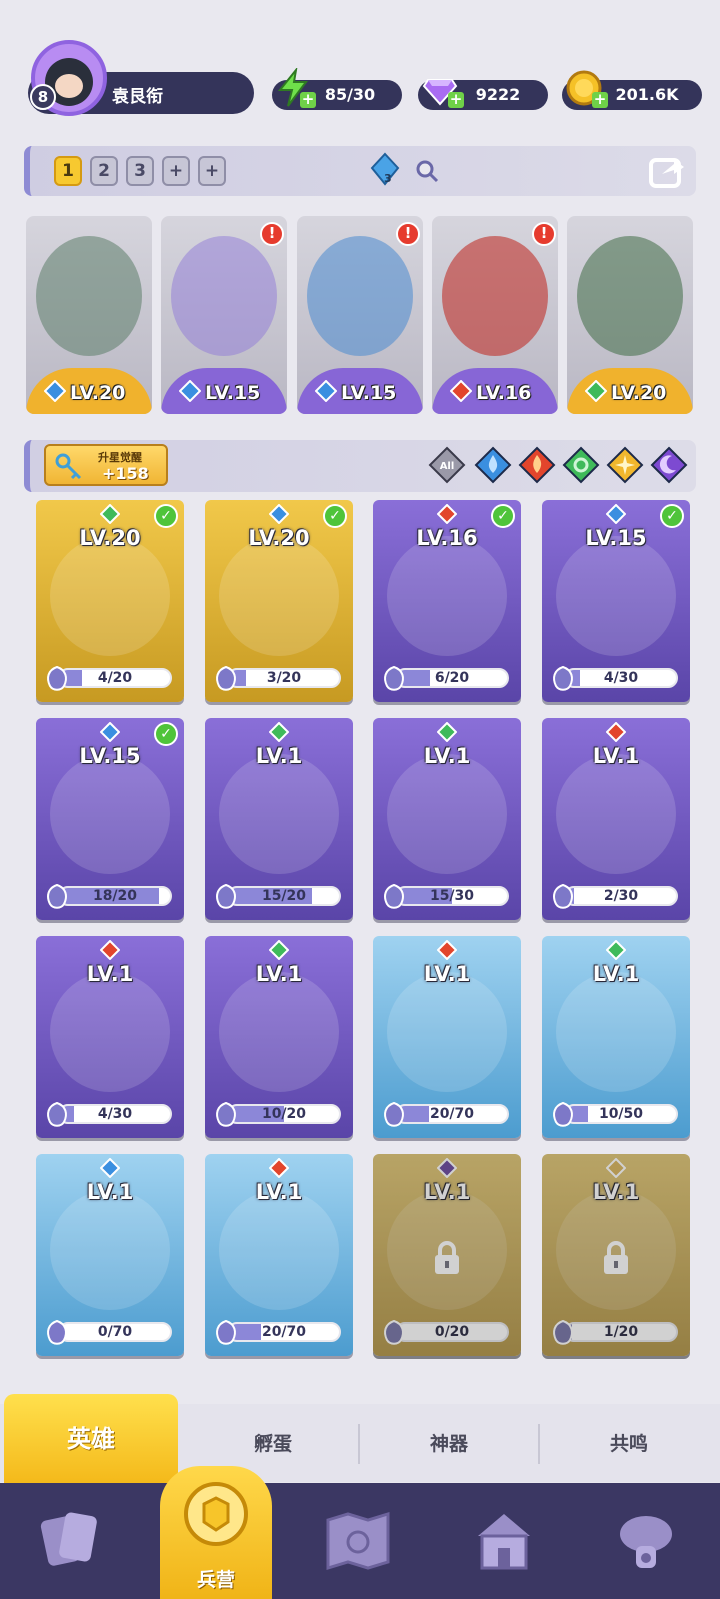  I want to click on add-coins-button: +, so click(600, 100).